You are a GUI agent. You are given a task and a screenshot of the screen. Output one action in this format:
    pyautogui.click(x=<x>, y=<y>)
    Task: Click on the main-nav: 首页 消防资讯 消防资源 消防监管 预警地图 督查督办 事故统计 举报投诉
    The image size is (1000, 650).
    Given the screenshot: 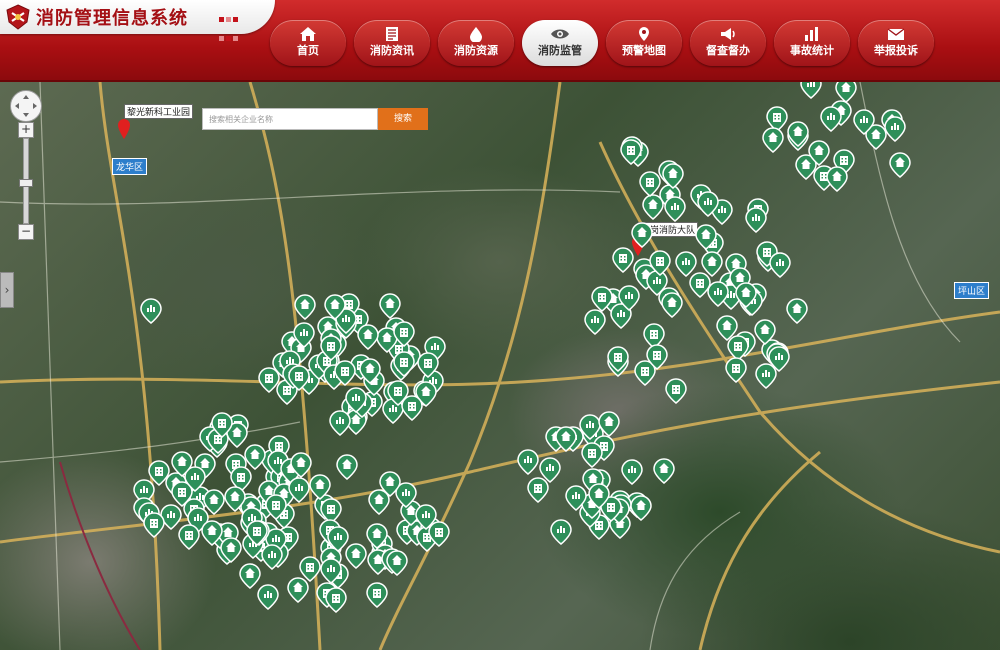 What is the action you would take?
    pyautogui.click(x=606, y=44)
    